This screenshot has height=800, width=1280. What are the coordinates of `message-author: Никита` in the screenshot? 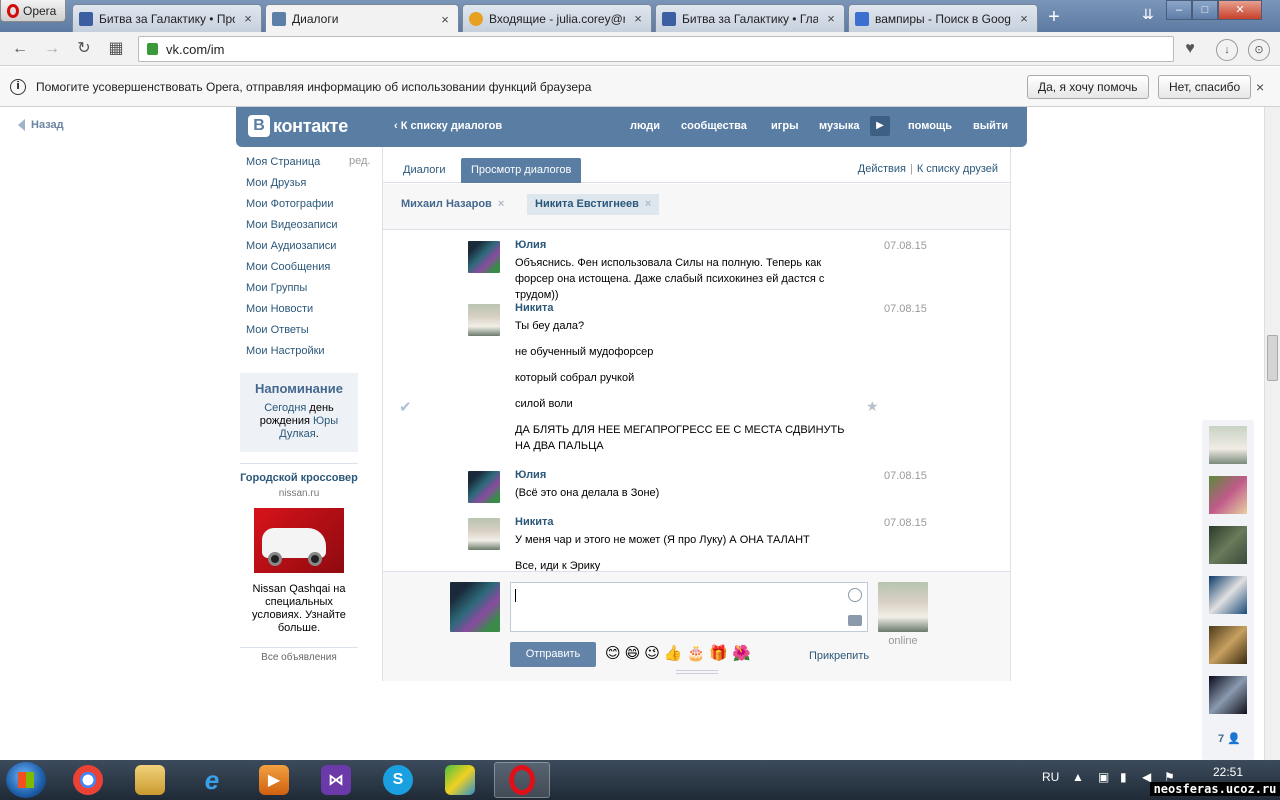 It's located at (687, 524).